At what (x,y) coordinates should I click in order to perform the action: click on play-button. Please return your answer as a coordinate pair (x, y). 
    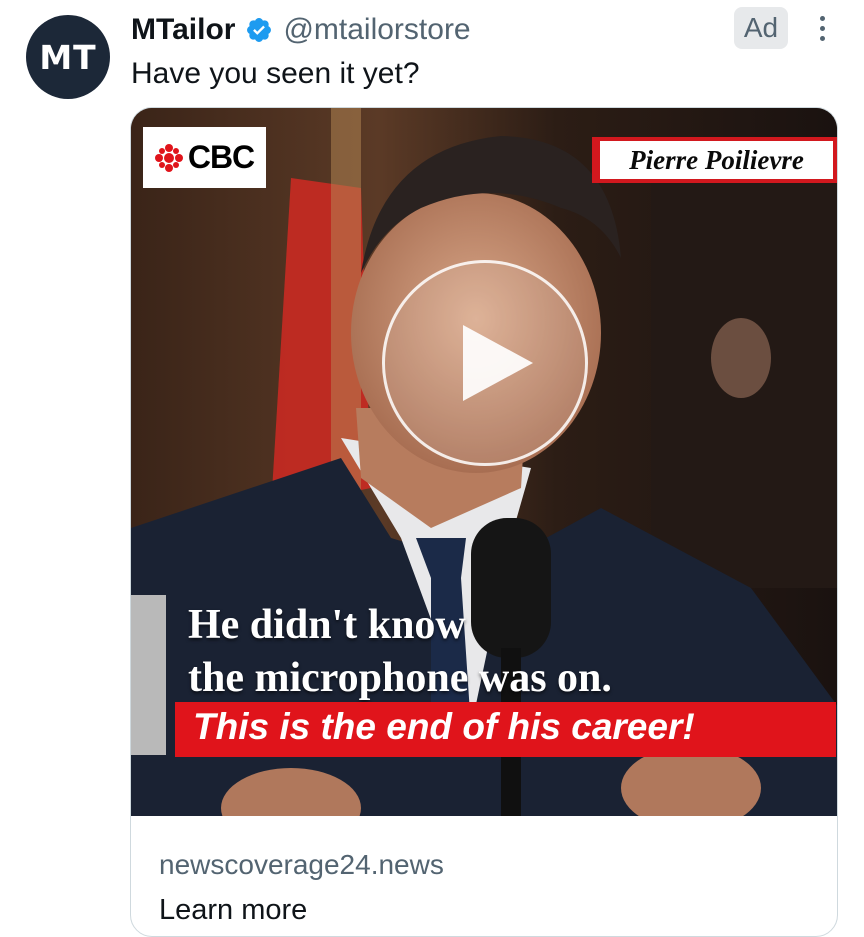
    Looking at the image, I should click on (485, 363).